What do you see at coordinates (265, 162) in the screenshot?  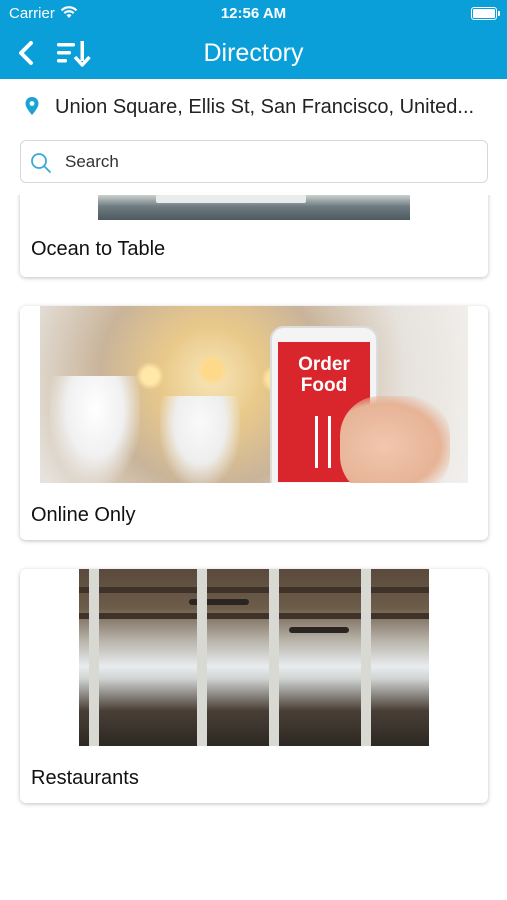 I see `search-input` at bounding box center [265, 162].